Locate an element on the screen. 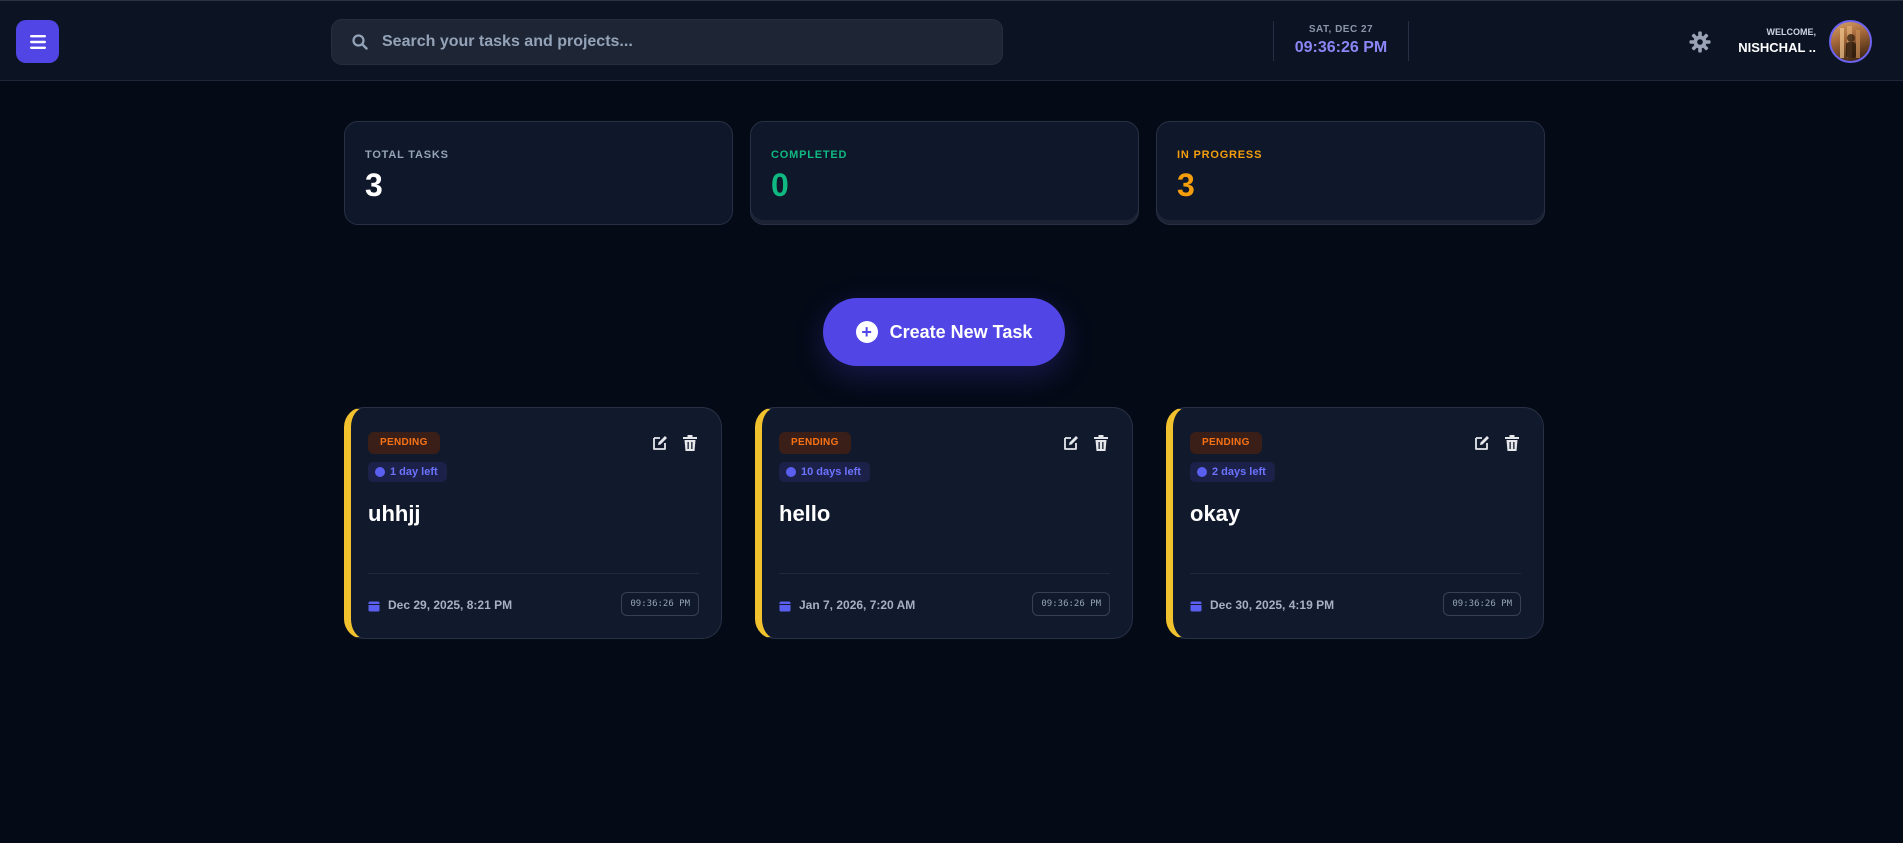 This screenshot has height=843, width=1903. current-date: SAT, DEC 27 is located at coordinates (1341, 29).